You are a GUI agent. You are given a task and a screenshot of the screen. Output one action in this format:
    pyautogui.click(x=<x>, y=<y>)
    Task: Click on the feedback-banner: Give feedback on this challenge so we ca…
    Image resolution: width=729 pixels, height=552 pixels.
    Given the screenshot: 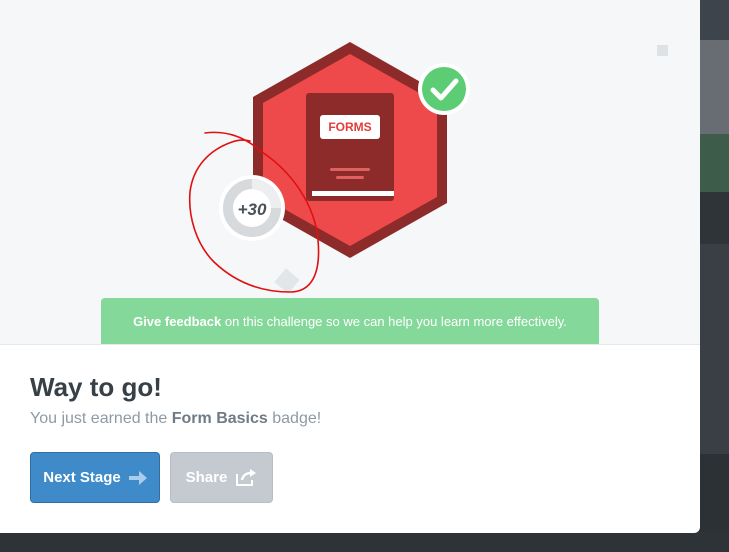 What is the action you would take?
    pyautogui.click(x=350, y=321)
    